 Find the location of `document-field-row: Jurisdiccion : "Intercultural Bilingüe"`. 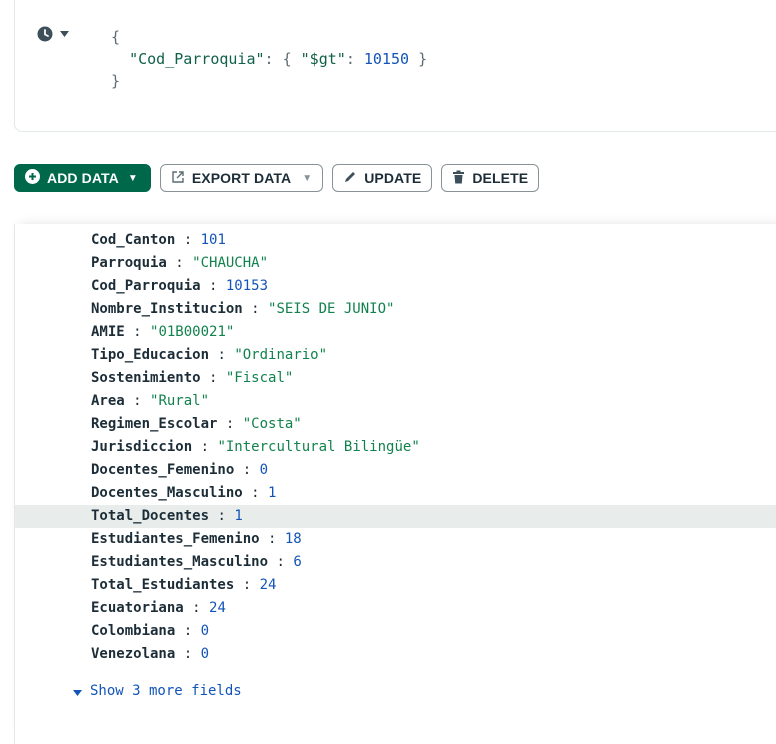

document-field-row: Jurisdiccion : "Intercultural Bilingüe" is located at coordinates (395, 447).